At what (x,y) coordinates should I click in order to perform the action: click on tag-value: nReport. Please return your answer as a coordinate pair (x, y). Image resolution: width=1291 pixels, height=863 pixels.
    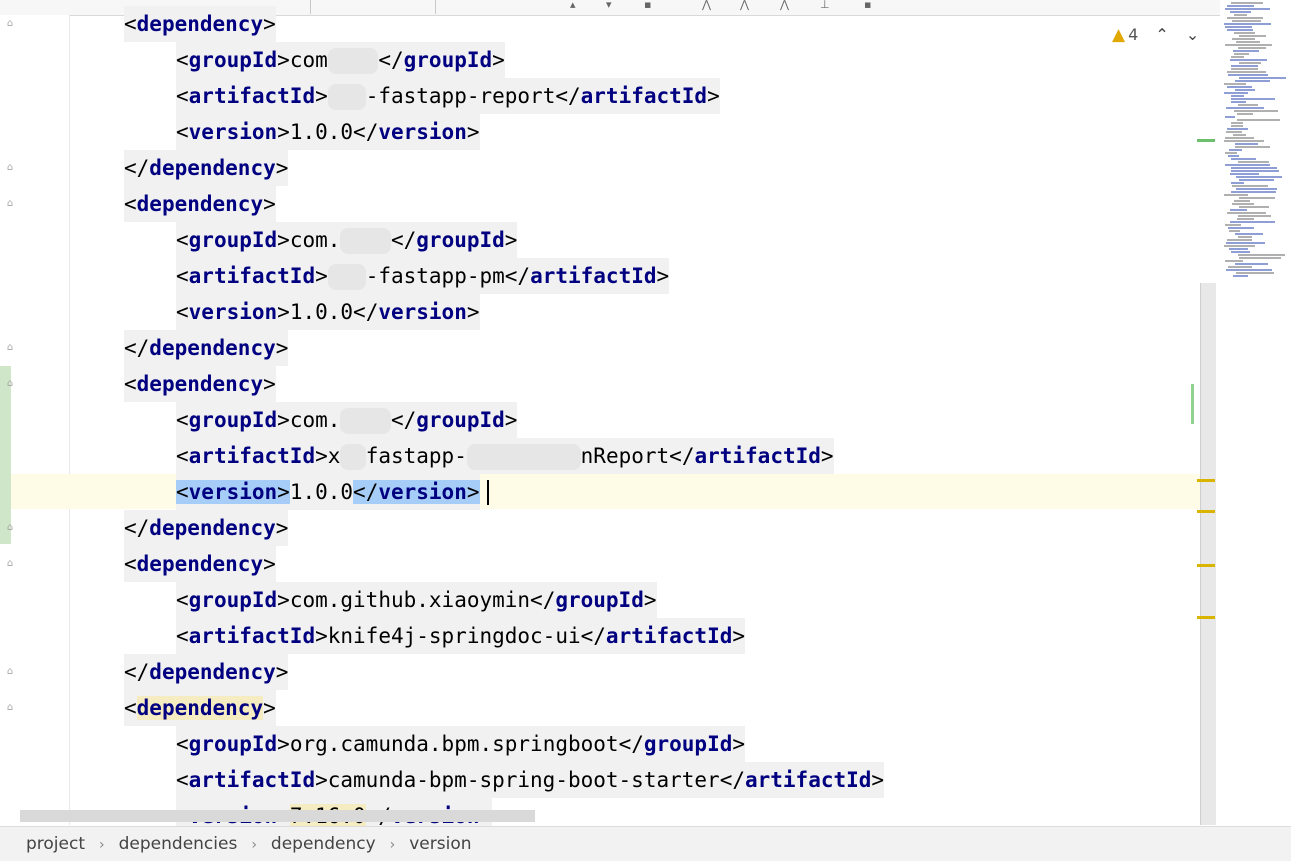
    Looking at the image, I should click on (625, 456).